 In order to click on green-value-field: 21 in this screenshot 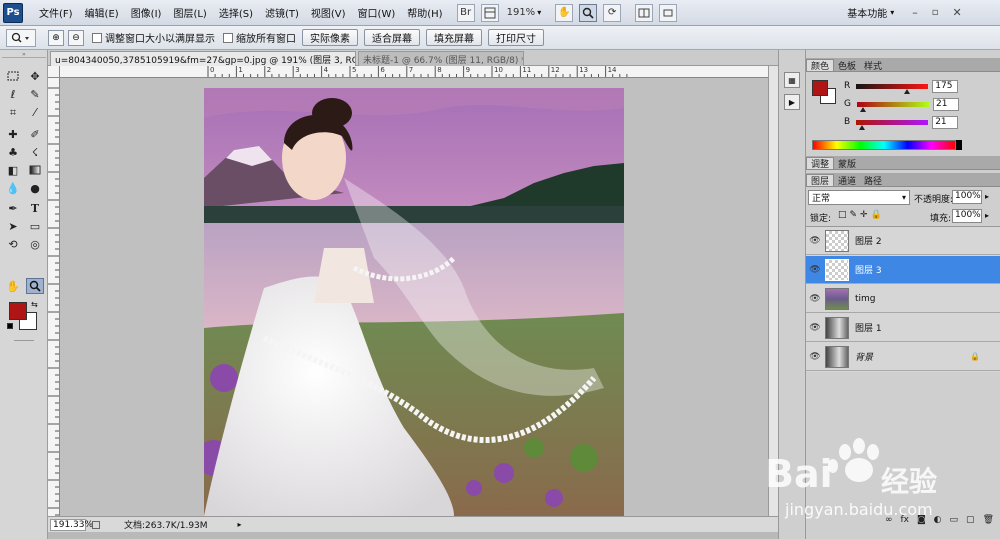, I will do `click(945, 104)`.